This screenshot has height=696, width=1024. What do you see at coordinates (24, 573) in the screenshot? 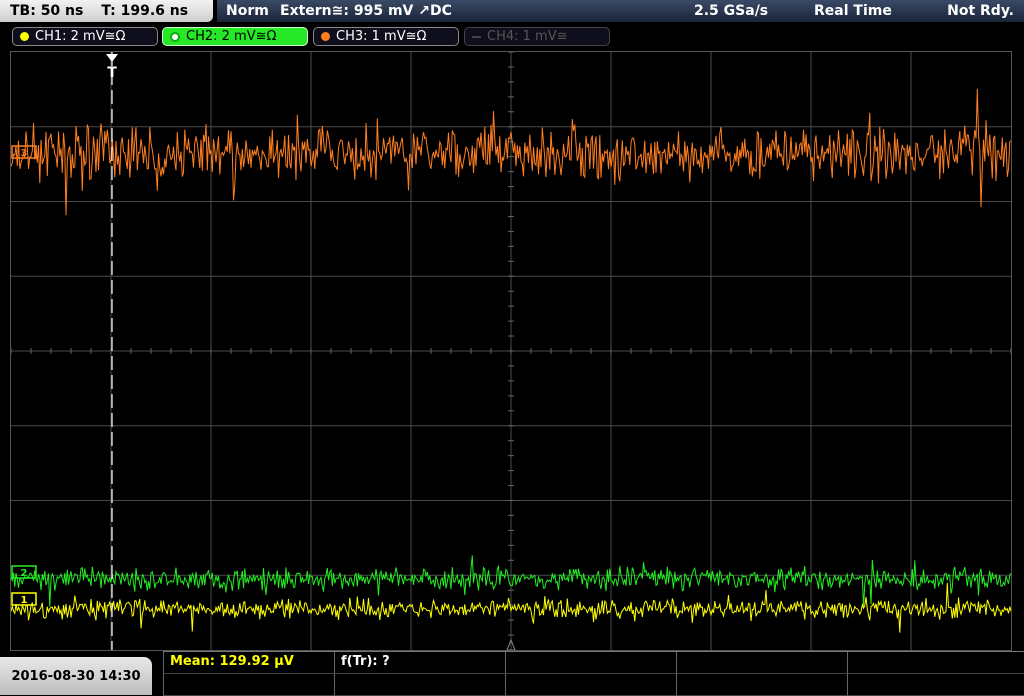
I see `ch2-offset-label: 2` at bounding box center [24, 573].